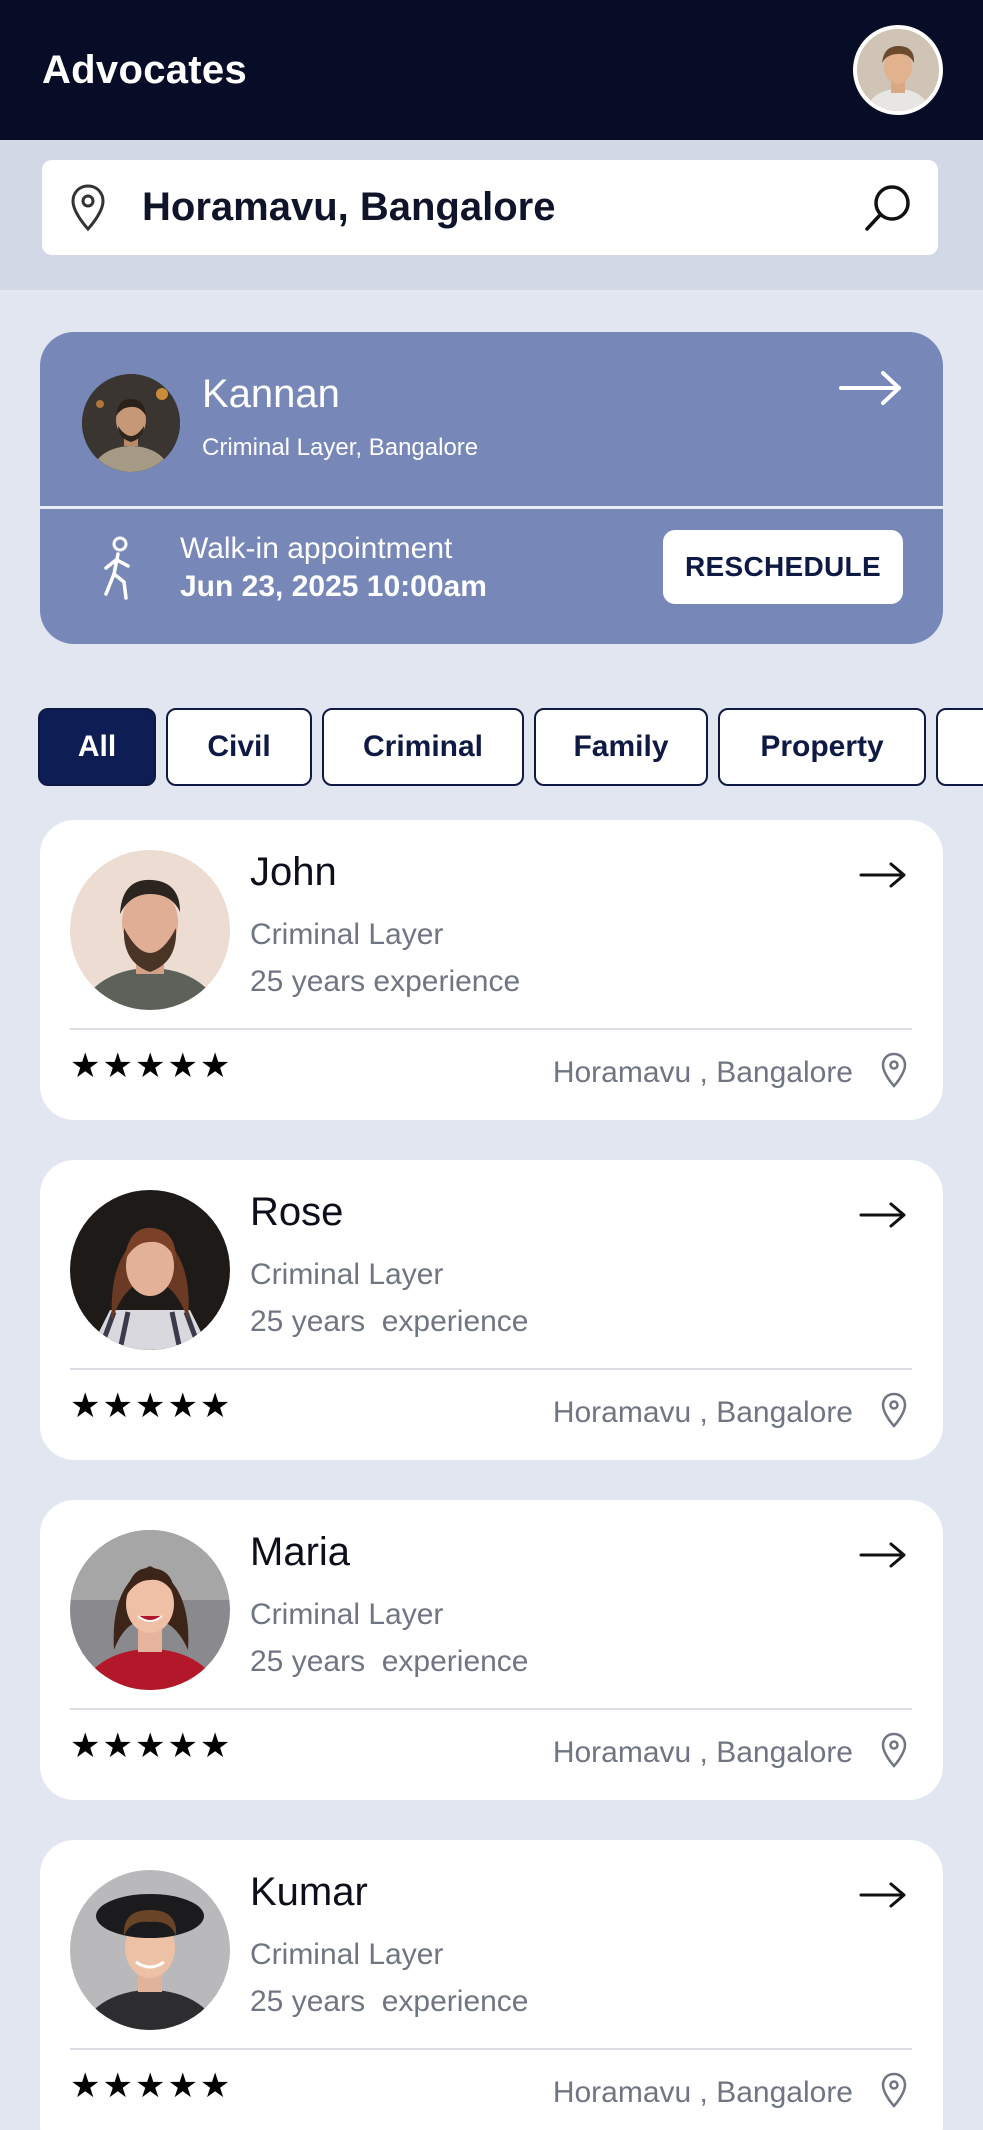  Describe the element at coordinates (822, 747) in the screenshot. I see `filter-chip-property: Property` at that location.